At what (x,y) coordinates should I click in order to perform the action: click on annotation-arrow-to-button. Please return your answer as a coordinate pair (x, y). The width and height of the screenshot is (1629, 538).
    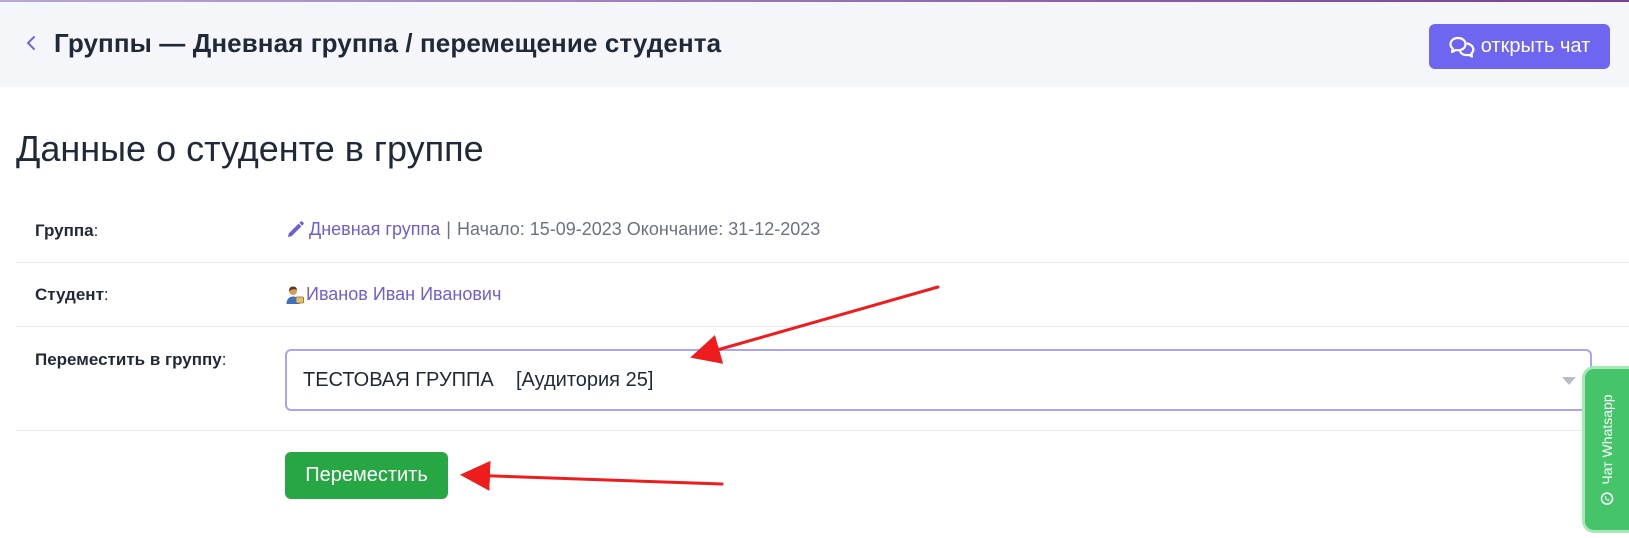
    Looking at the image, I should click on (592, 475).